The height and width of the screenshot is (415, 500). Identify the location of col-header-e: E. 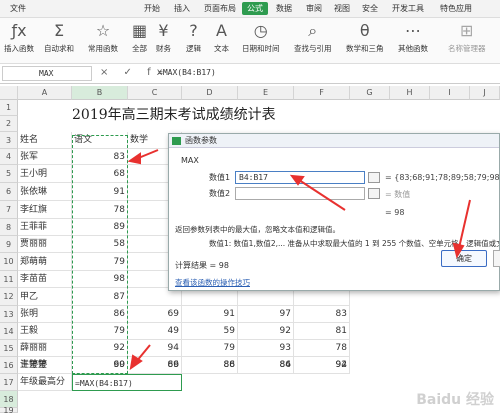
(266, 93).